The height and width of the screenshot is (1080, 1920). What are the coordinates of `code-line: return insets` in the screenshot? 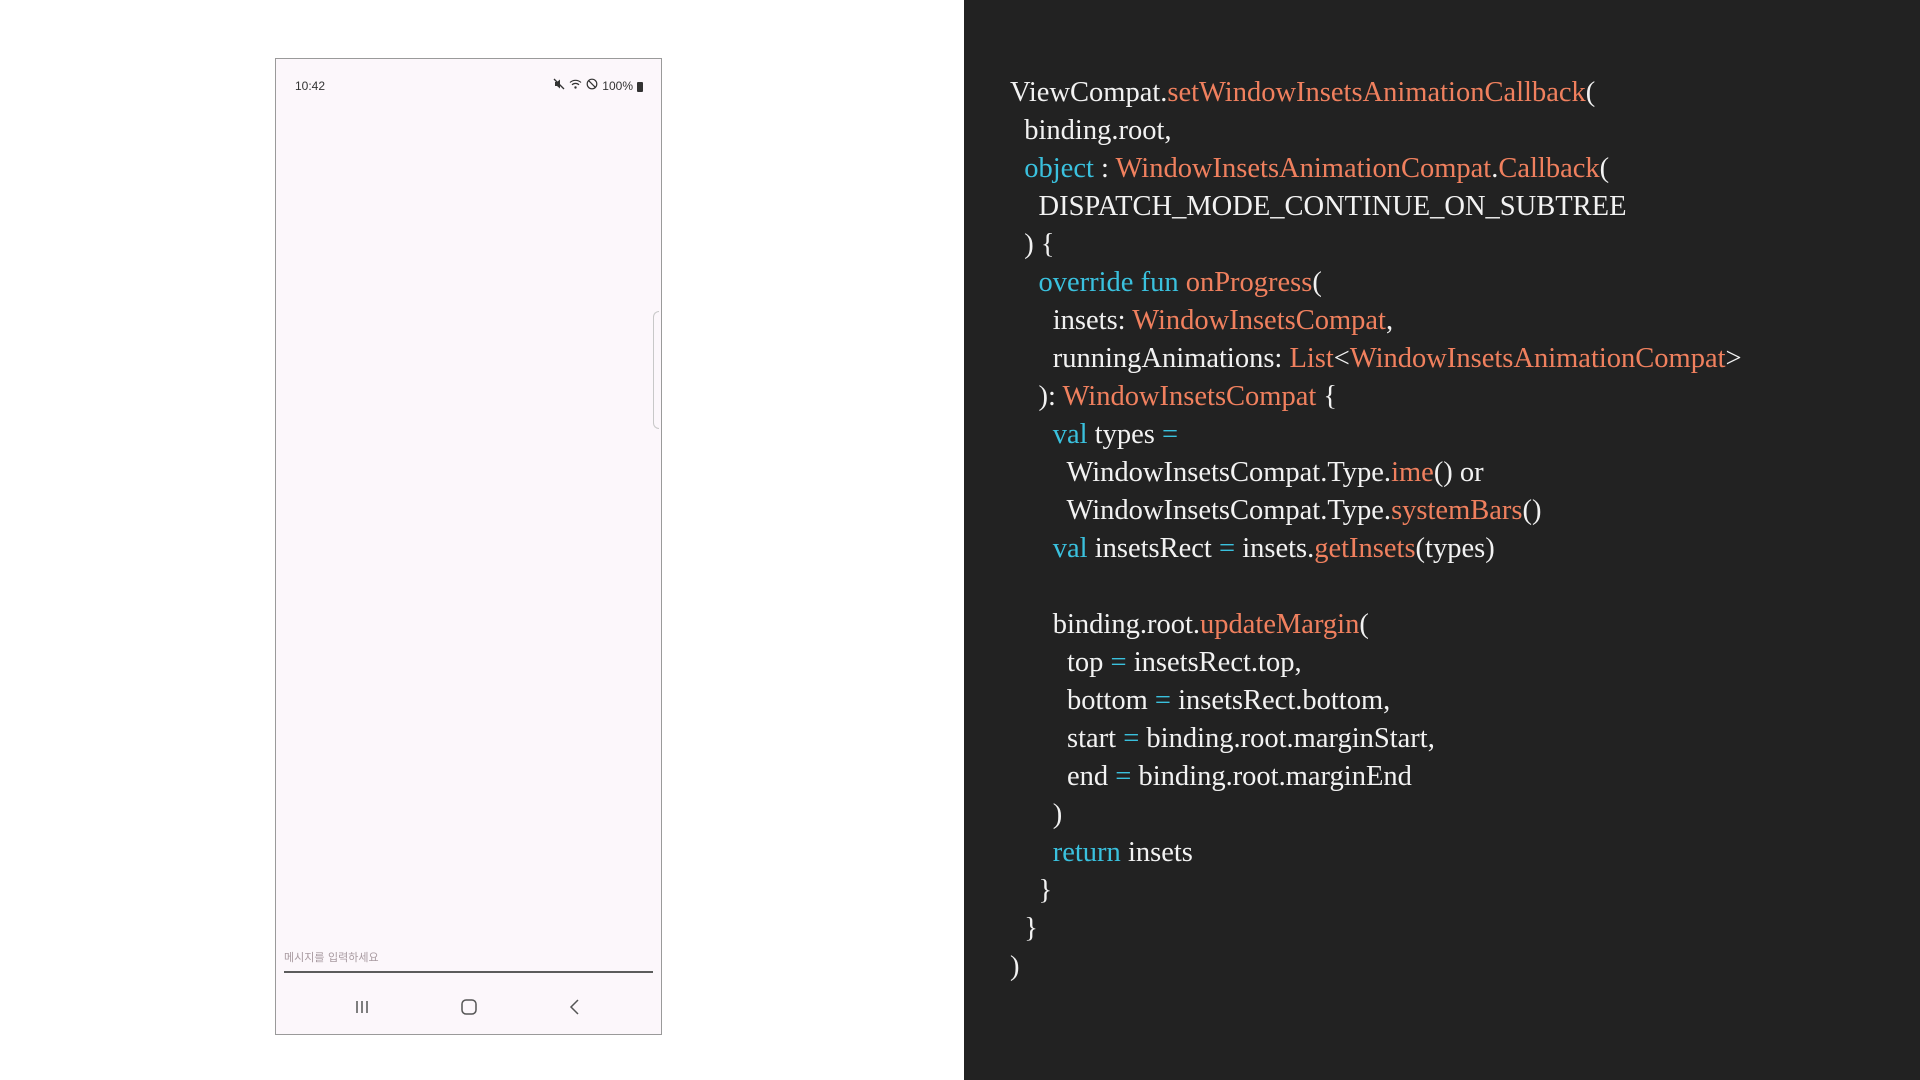 It's located at (1376, 853).